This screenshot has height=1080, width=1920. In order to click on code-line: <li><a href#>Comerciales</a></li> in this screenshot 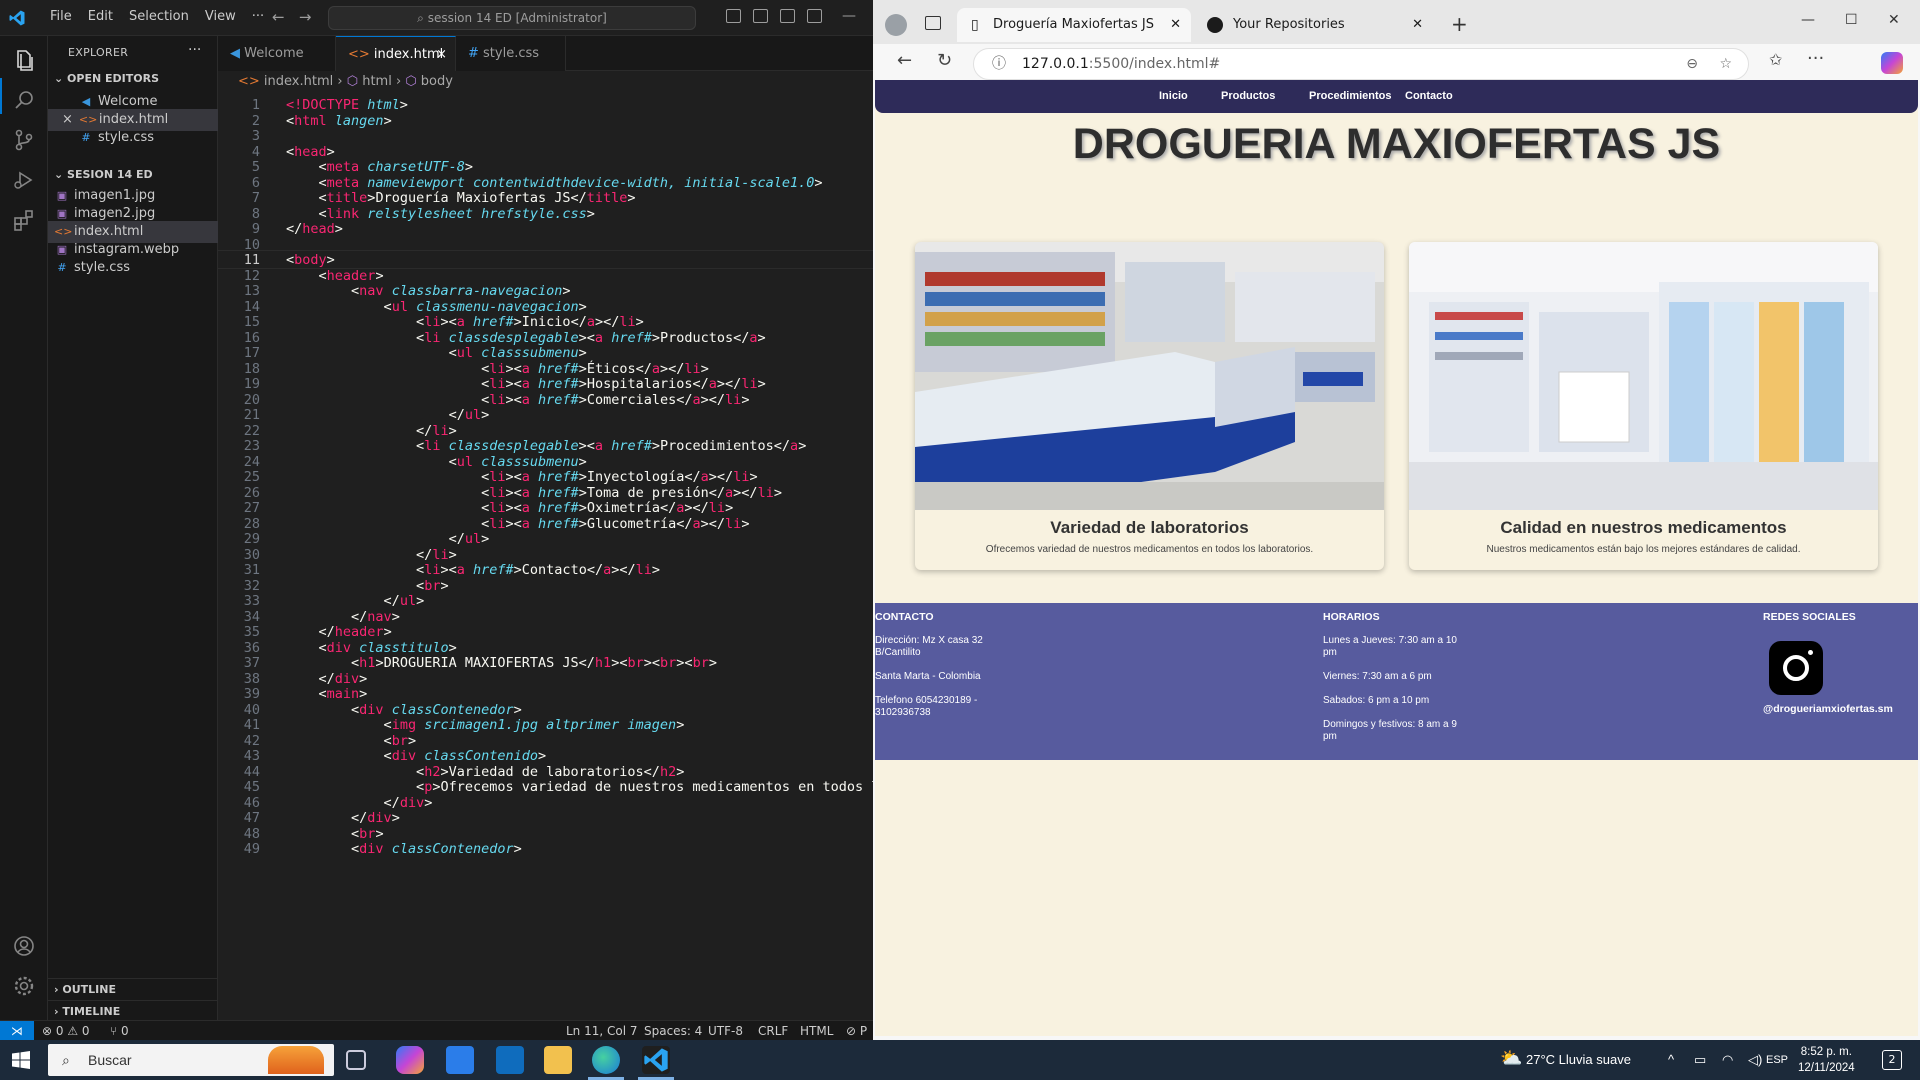, I will do `click(517, 400)`.